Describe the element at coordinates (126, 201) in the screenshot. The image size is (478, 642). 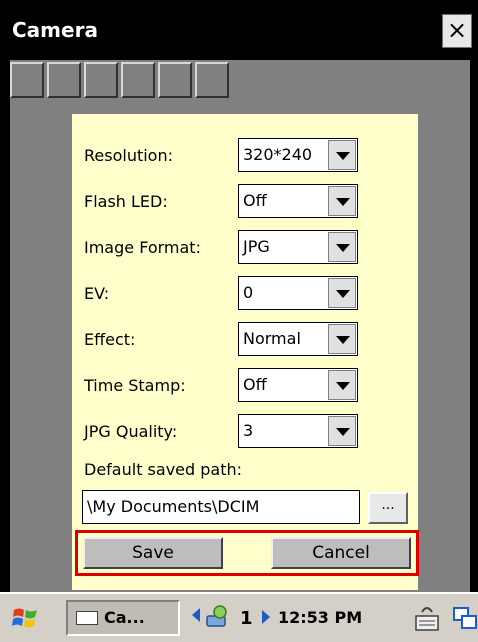
I see `flash-led-label: Flash LED:` at that location.